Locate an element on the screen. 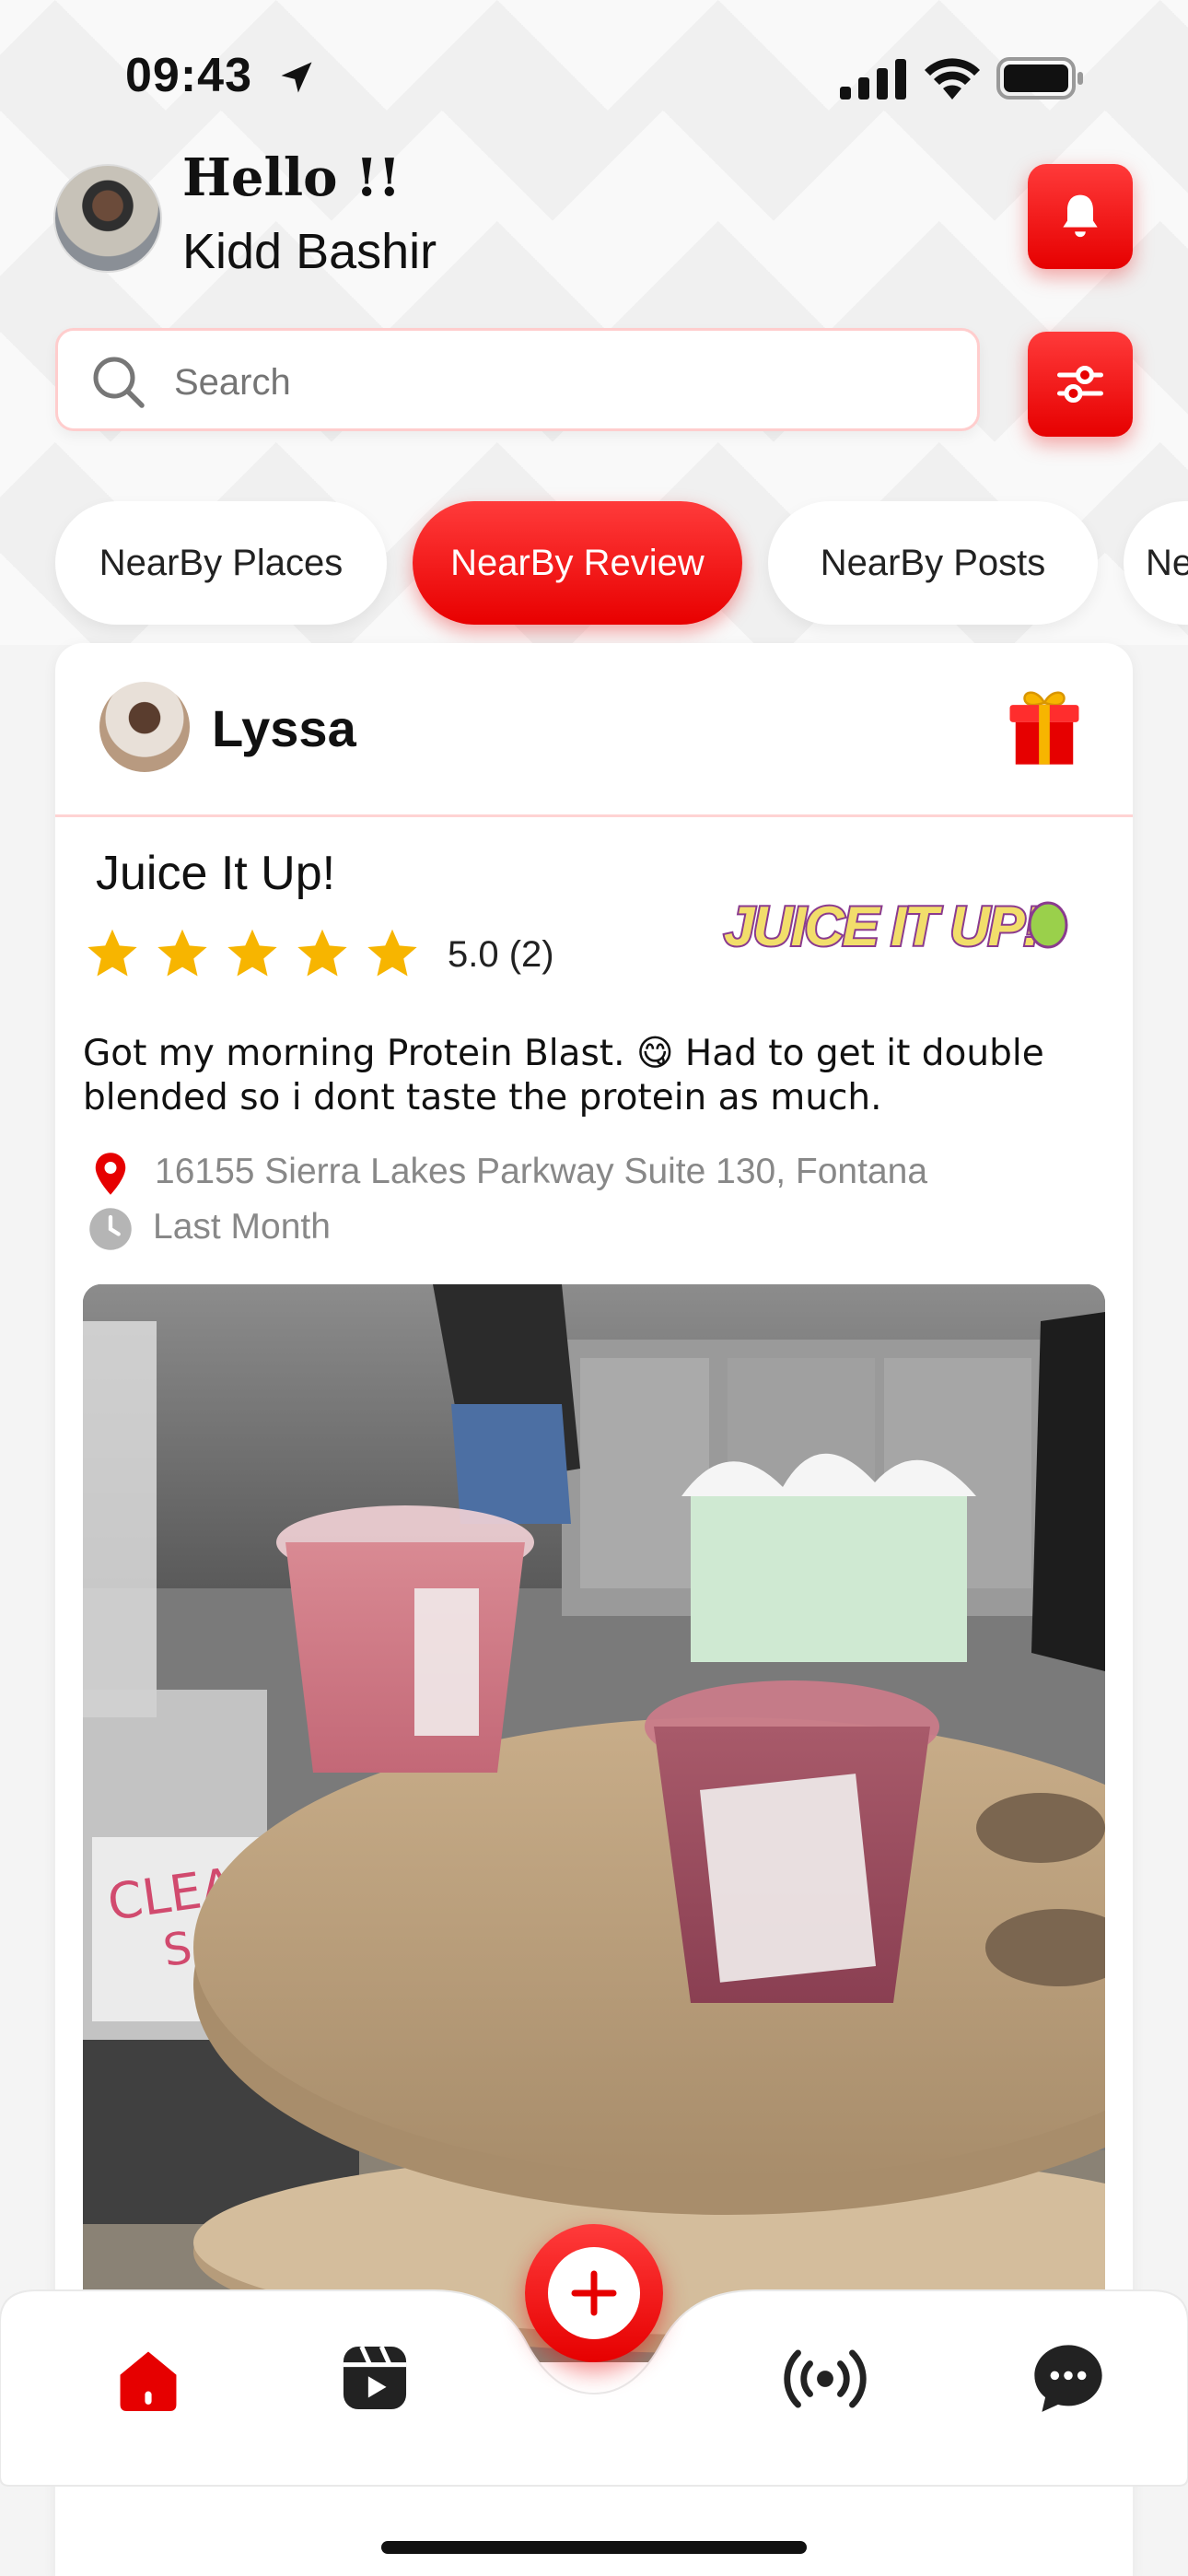  search-bar is located at coordinates (517, 379).